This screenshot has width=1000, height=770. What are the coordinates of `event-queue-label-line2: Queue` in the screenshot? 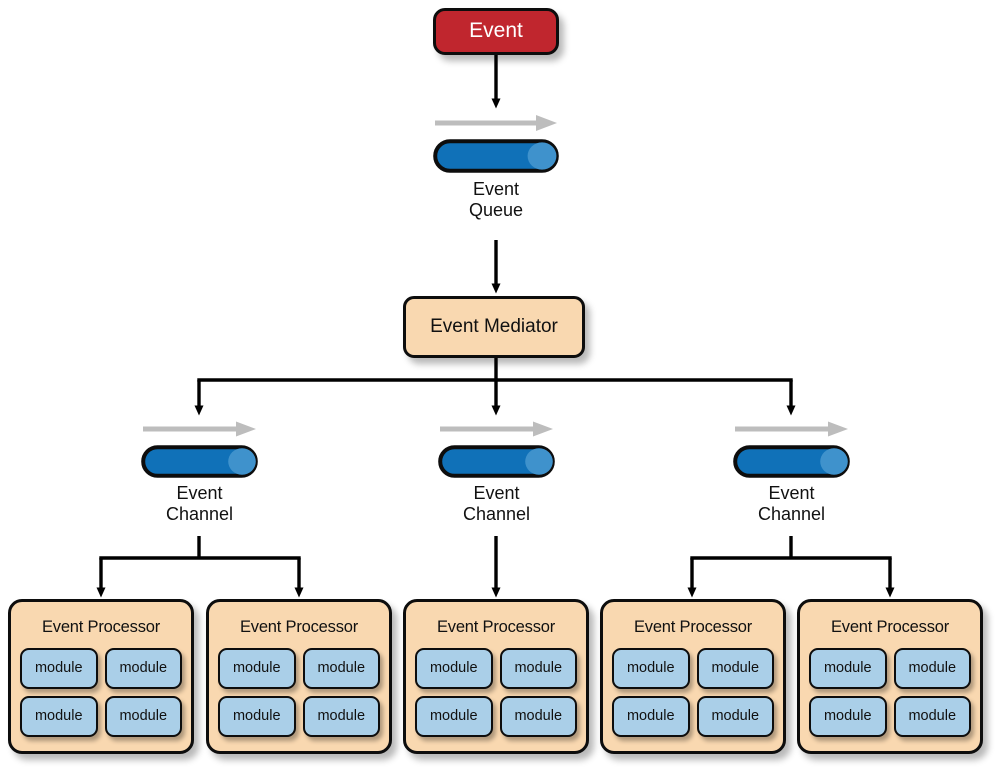 It's located at (496, 210).